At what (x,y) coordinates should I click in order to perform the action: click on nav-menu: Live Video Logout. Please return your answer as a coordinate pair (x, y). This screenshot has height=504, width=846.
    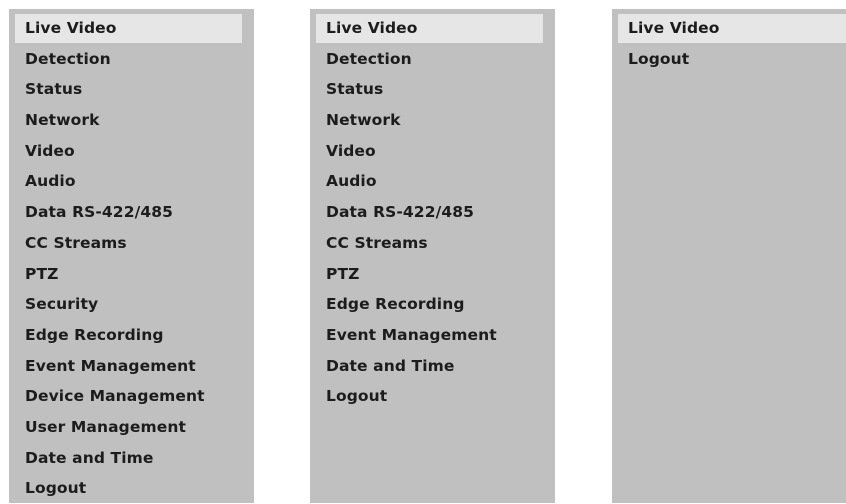
    Looking at the image, I should click on (729, 41).